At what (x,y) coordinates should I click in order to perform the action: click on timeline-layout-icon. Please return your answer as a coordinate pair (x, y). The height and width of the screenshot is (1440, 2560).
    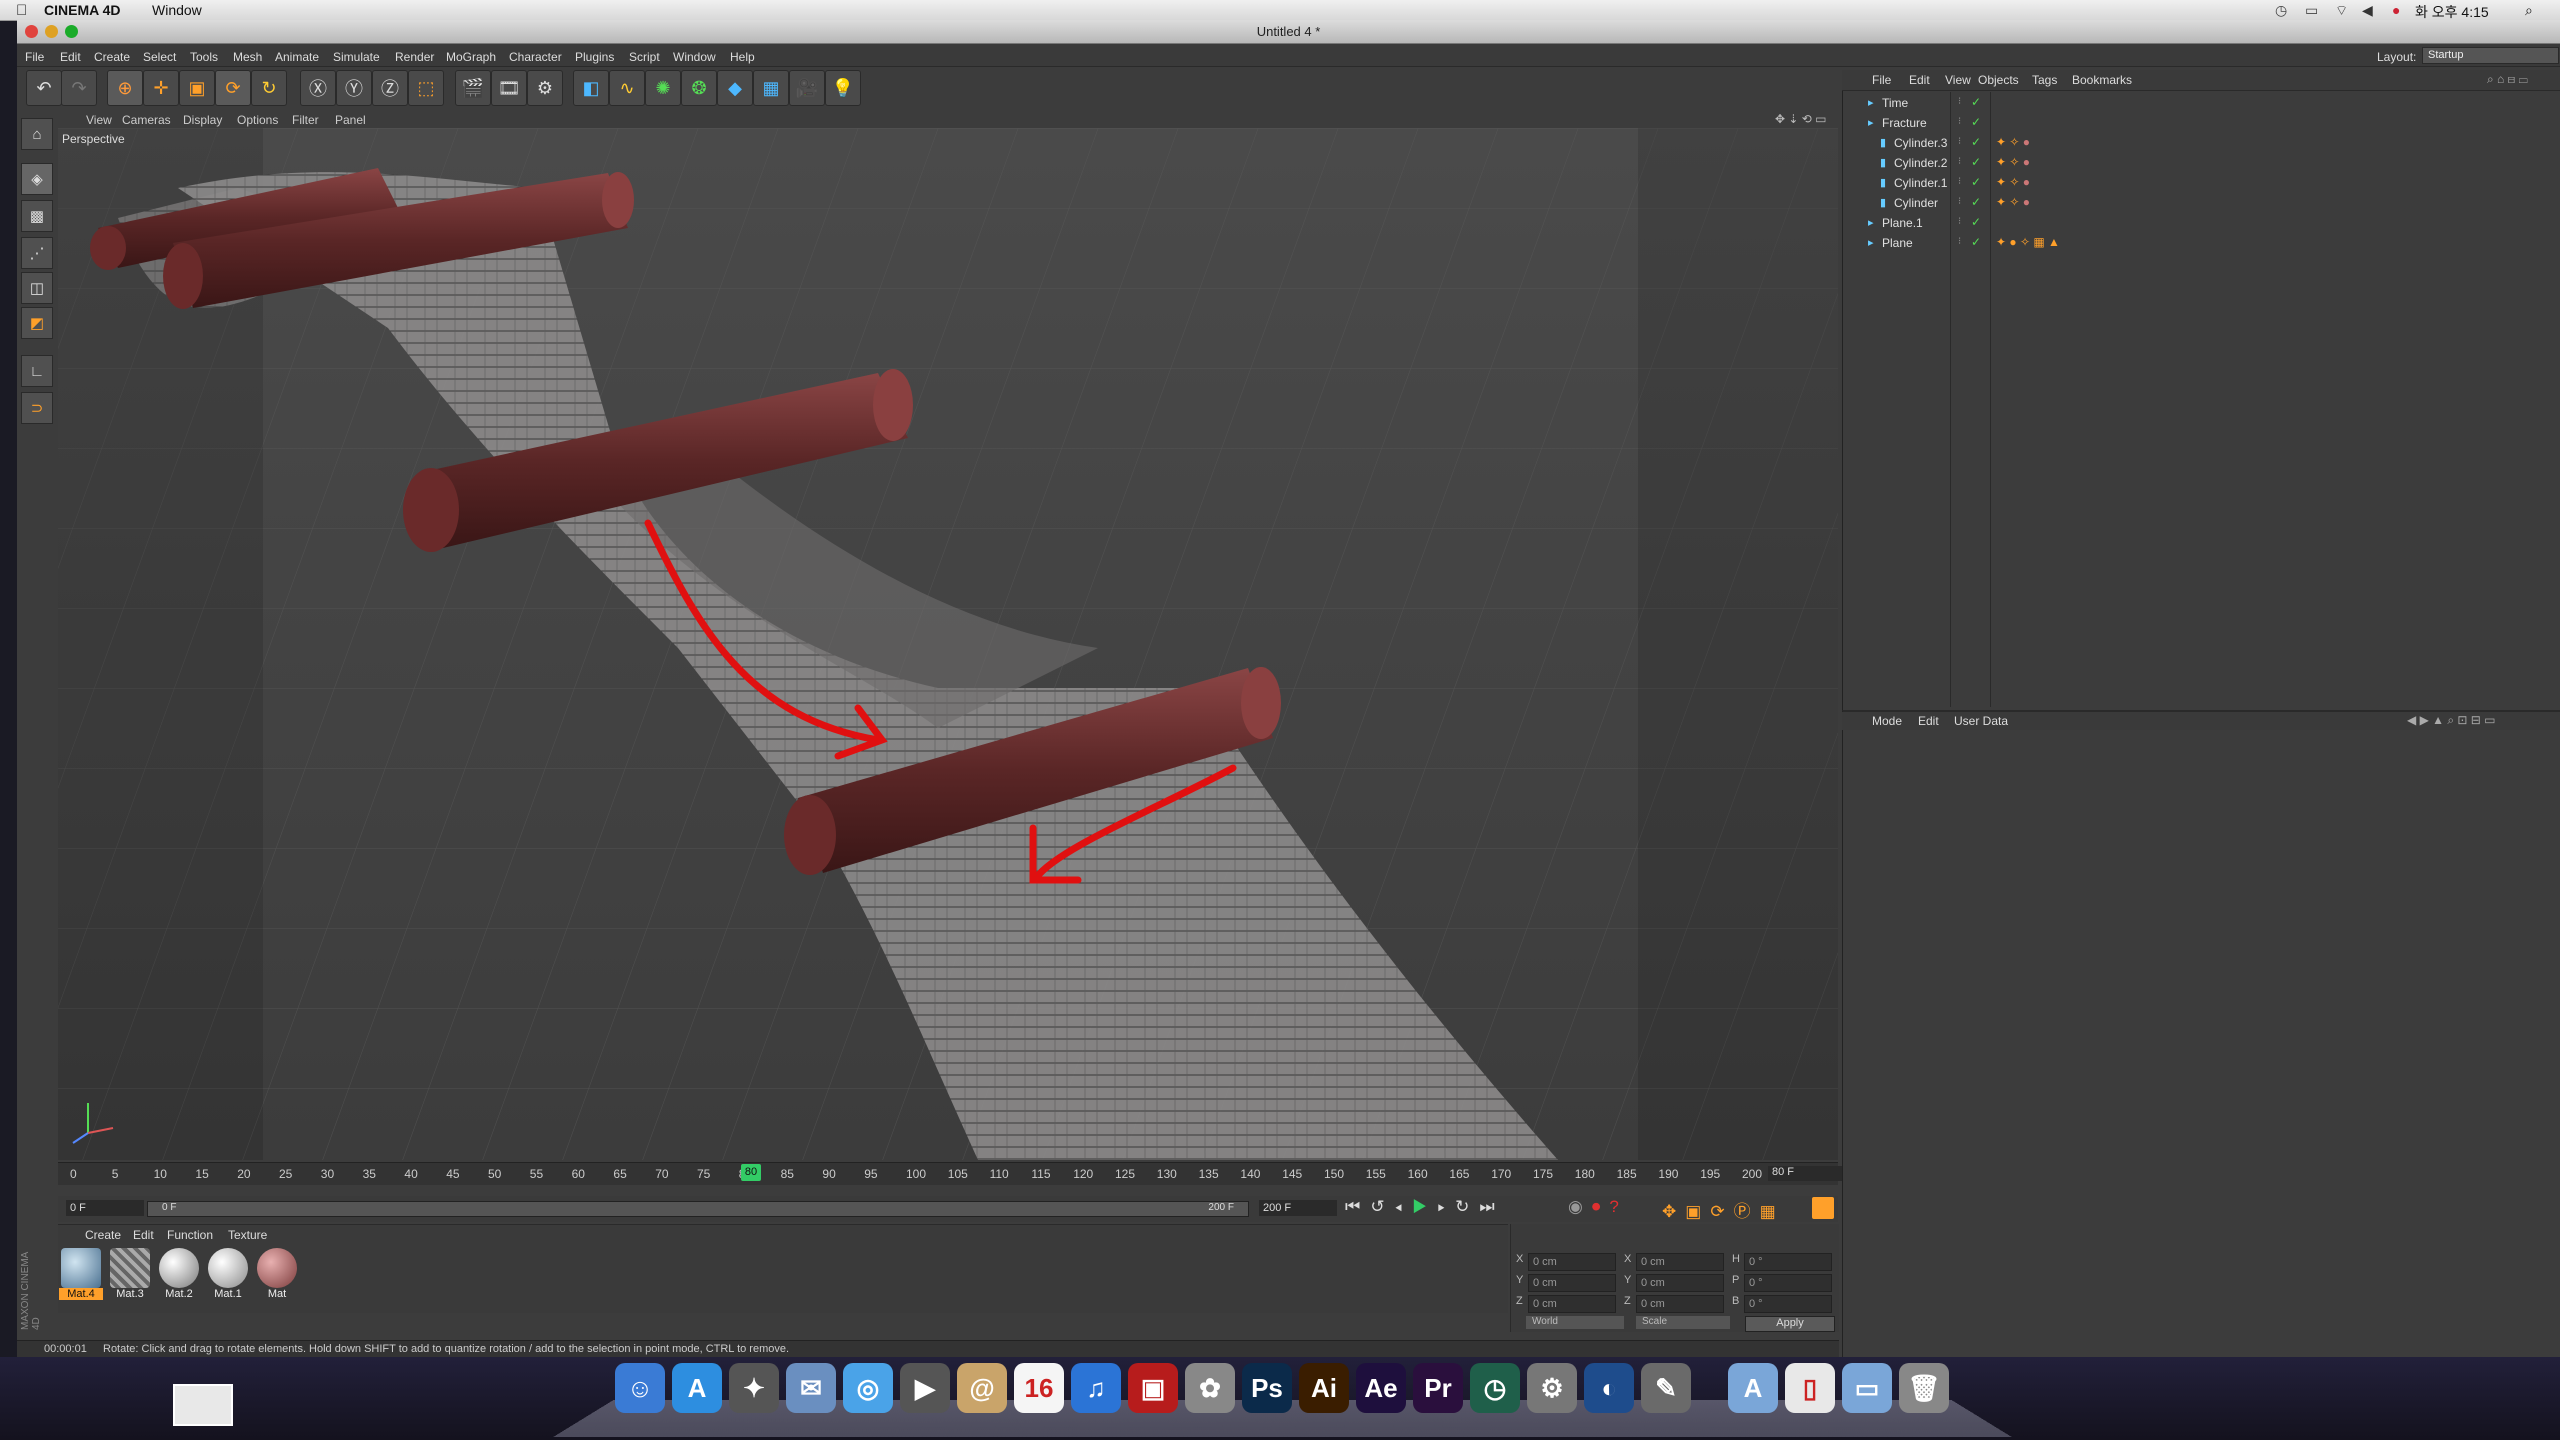
    Looking at the image, I should click on (1823, 1208).